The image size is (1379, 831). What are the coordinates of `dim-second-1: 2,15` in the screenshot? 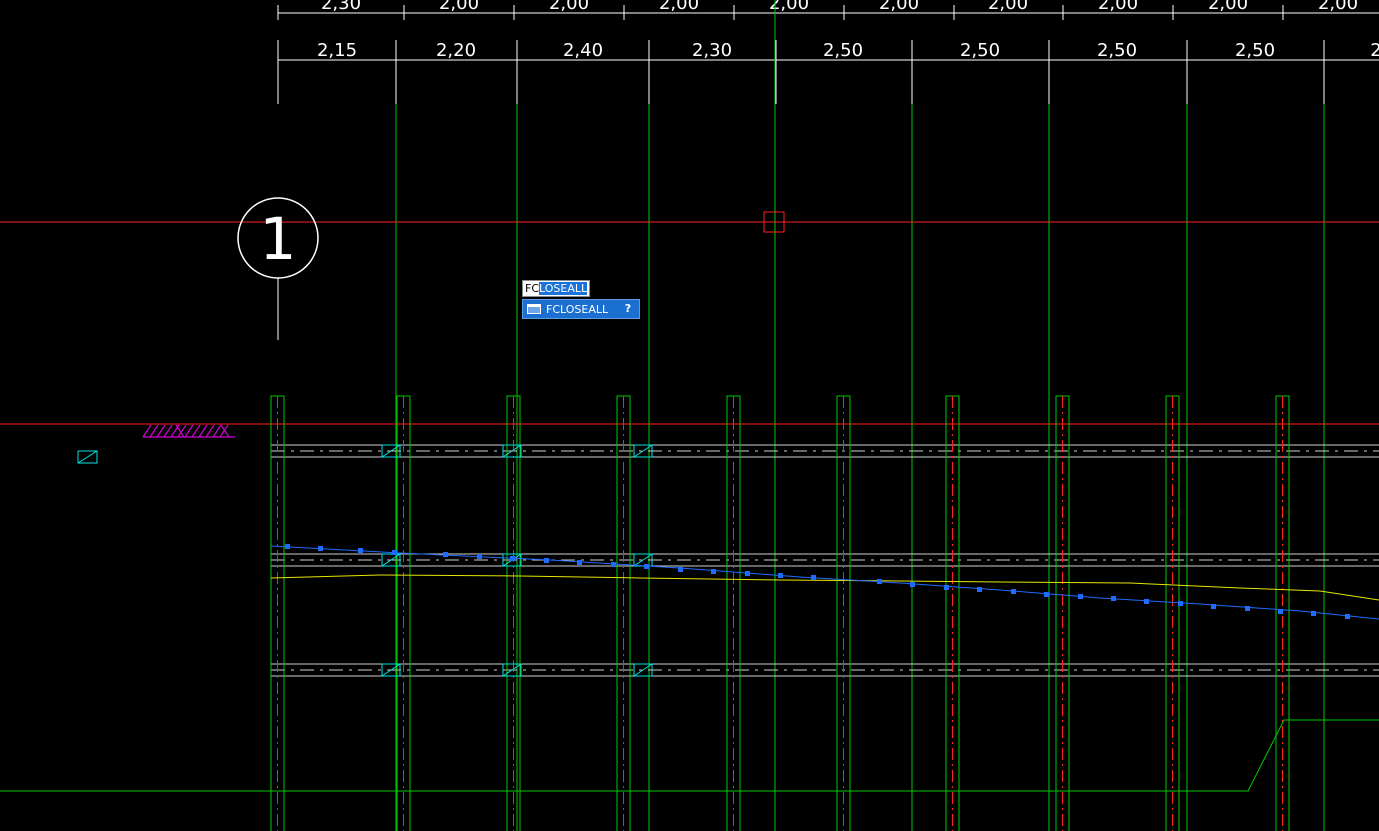 It's located at (337, 50).